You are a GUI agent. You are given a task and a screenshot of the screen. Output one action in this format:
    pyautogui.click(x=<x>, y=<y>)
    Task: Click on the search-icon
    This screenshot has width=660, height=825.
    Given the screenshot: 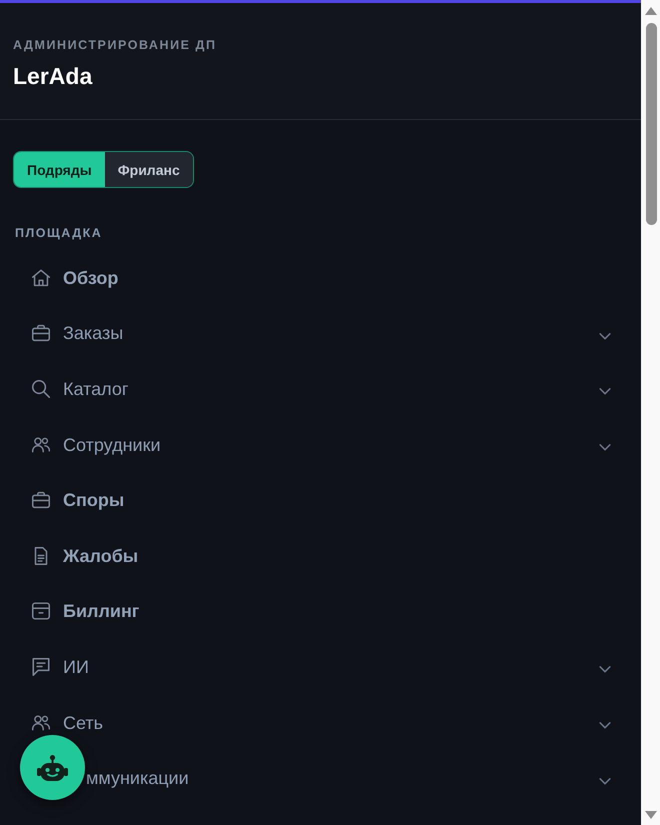 What is the action you would take?
    pyautogui.click(x=41, y=389)
    